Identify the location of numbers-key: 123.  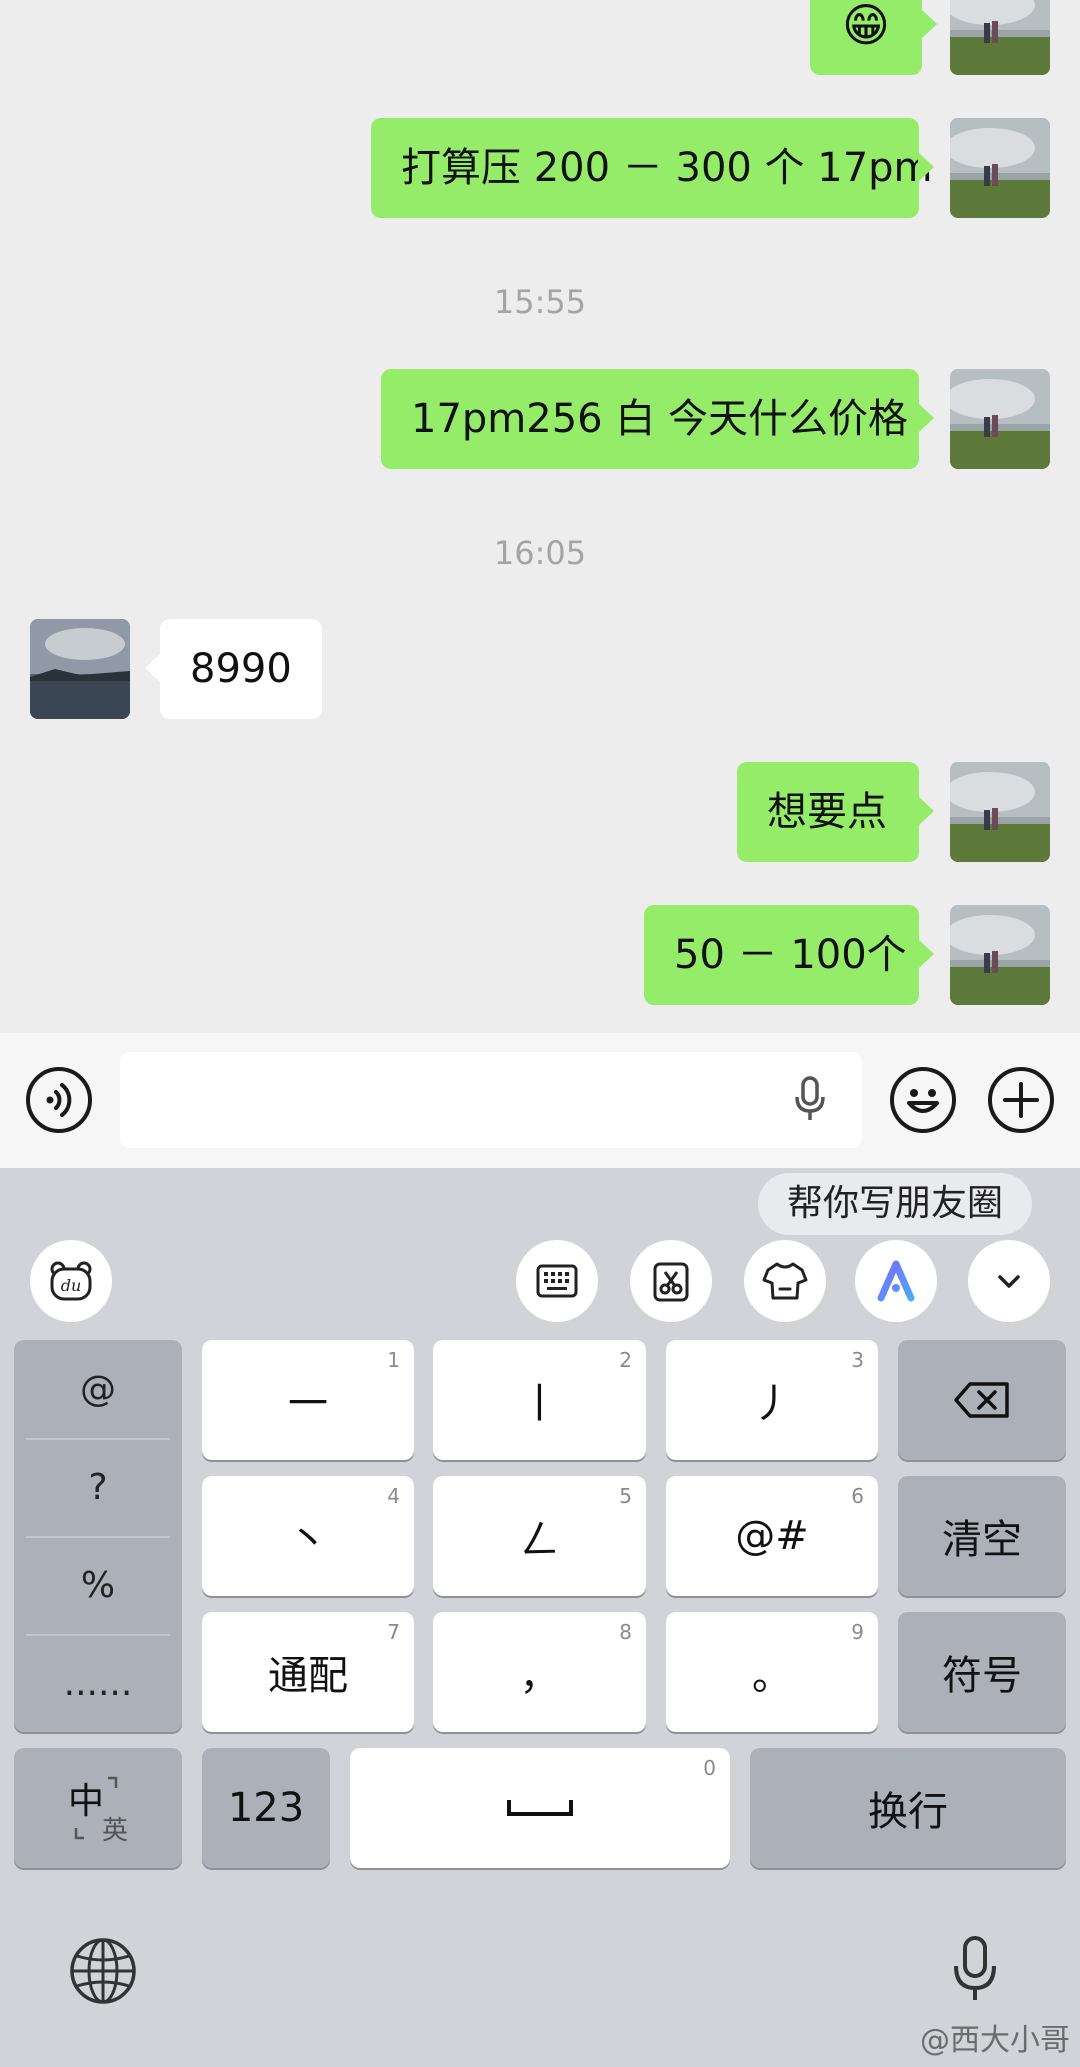
(266, 1808).